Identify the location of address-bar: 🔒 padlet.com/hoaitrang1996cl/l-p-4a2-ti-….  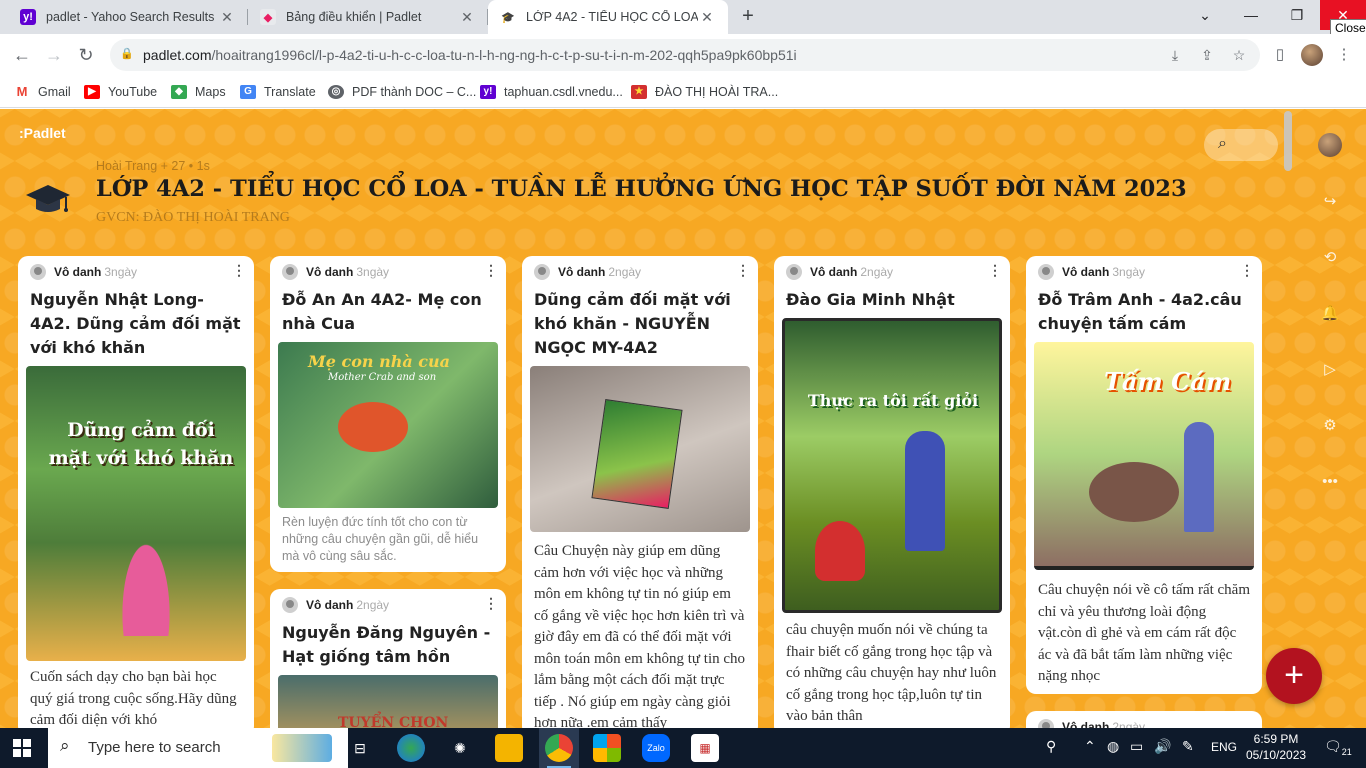
(685, 55).